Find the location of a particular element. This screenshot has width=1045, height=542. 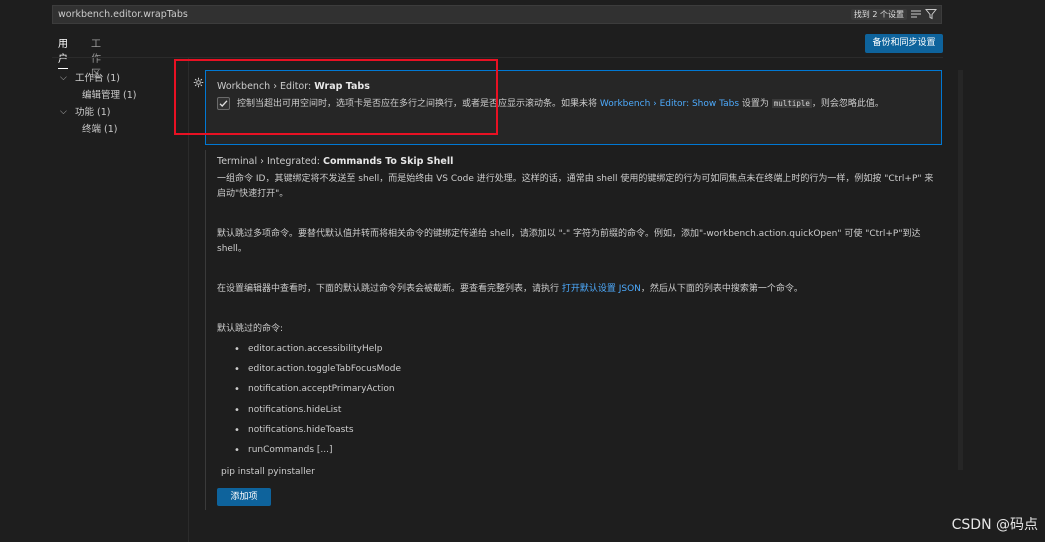

toc-item-features: ⌵ 功能 (1) is located at coordinates (121, 112).